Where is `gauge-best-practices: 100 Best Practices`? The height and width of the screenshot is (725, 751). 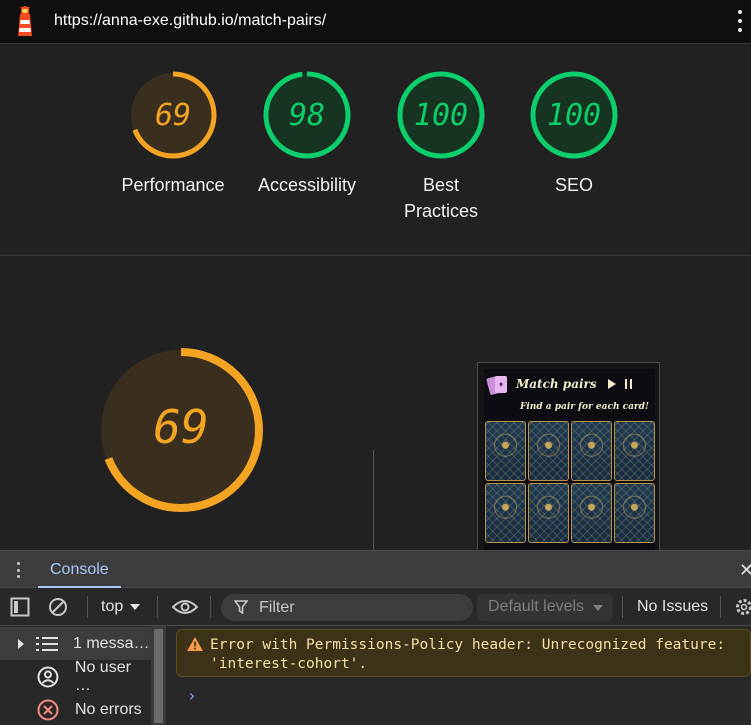 gauge-best-practices: 100 Best Practices is located at coordinates (441, 147).